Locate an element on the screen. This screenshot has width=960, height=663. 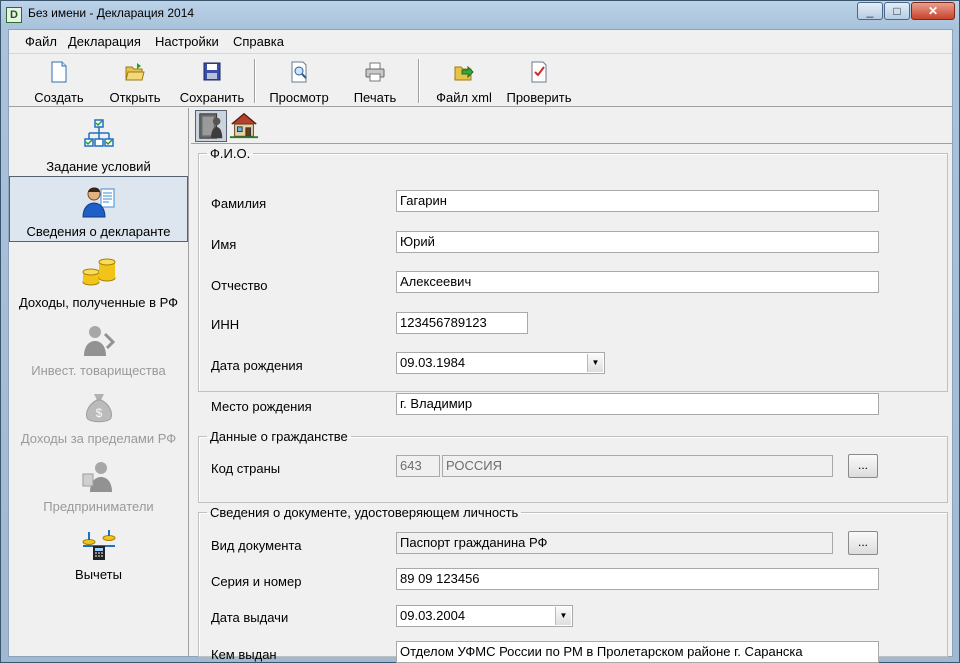
preview-magnifier-icon is located at coordinates (299, 72).